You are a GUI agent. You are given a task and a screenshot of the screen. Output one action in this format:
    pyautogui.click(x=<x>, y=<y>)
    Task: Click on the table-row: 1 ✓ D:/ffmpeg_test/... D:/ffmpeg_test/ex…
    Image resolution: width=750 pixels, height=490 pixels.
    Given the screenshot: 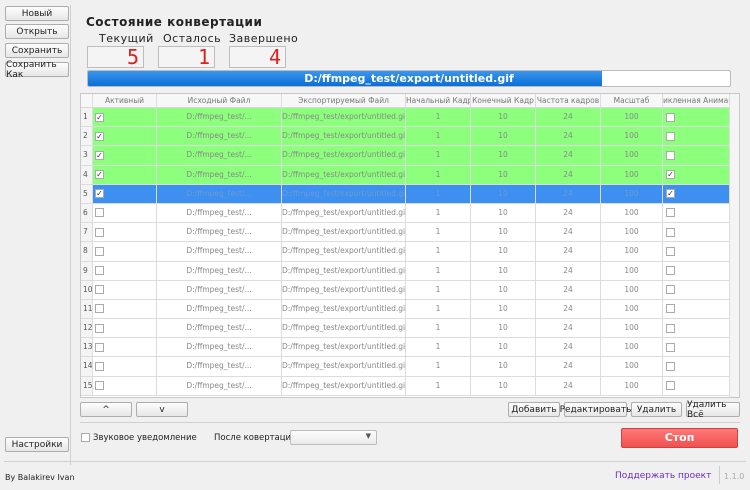 What is the action you would take?
    pyautogui.click(x=410, y=118)
    